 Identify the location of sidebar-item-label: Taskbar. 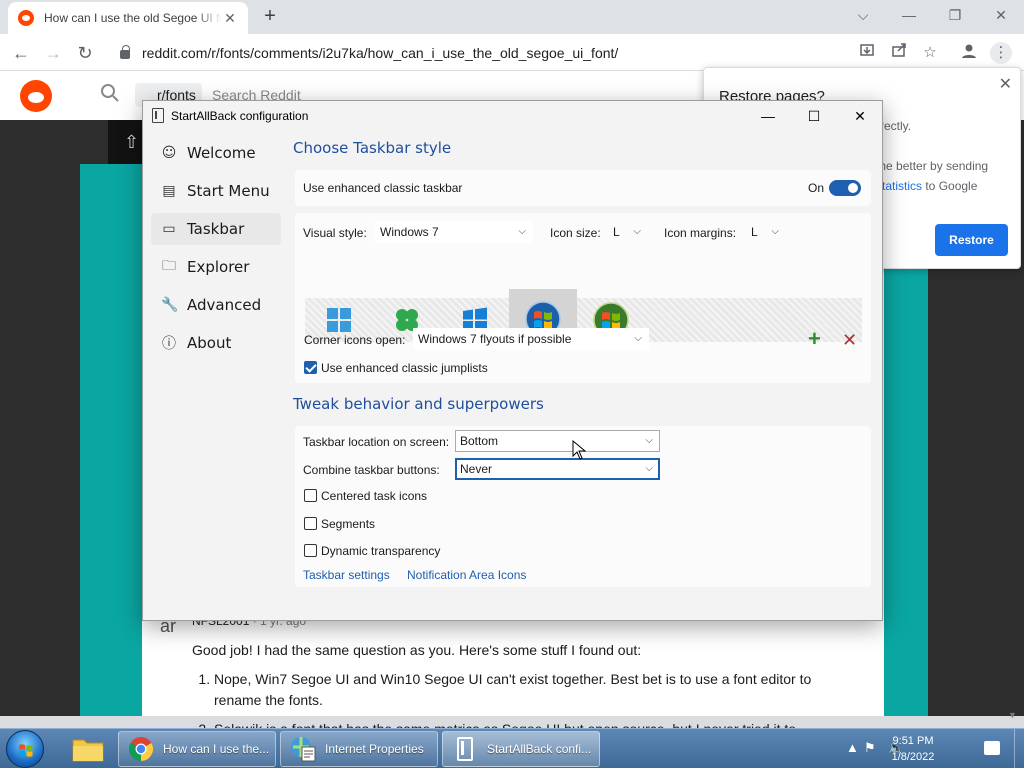
(216, 229).